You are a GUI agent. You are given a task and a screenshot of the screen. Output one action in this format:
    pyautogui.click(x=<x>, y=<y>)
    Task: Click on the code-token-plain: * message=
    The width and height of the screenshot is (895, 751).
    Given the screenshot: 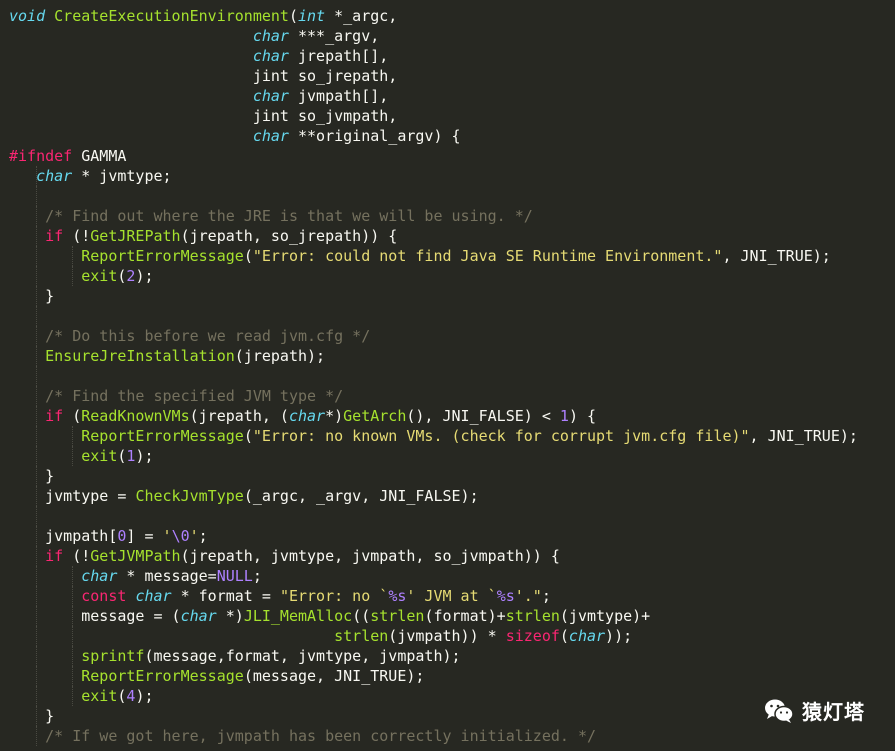 What is the action you would take?
    pyautogui.click(x=167, y=576)
    